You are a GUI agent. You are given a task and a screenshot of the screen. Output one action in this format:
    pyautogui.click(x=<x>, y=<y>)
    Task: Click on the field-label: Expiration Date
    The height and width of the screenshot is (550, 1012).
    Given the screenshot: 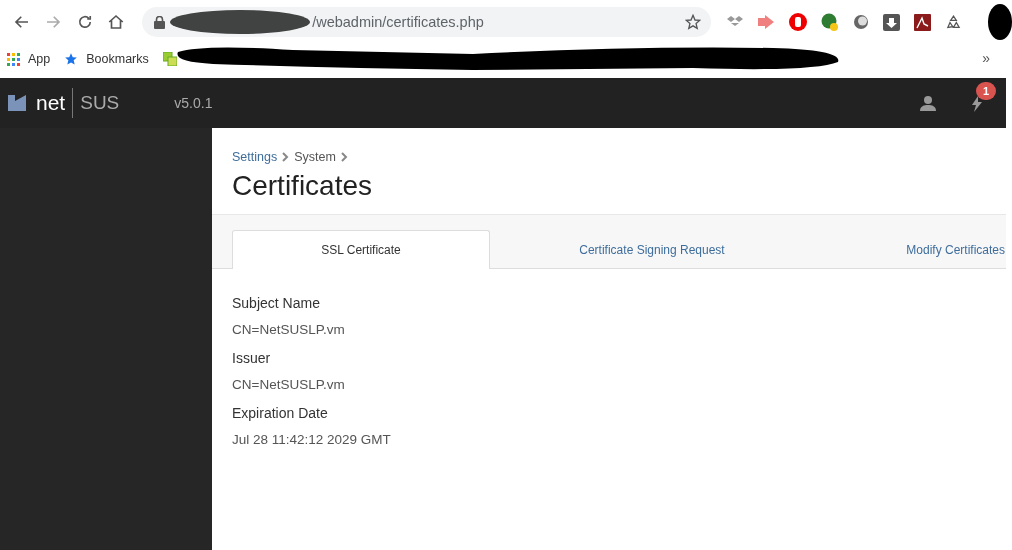 What is the action you would take?
    pyautogui.click(x=280, y=413)
    